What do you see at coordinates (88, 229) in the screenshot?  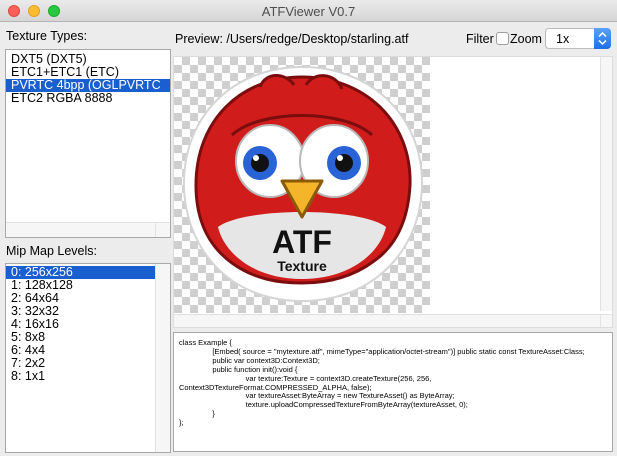 I see `texture-list-horizontal-scrollbar` at bounding box center [88, 229].